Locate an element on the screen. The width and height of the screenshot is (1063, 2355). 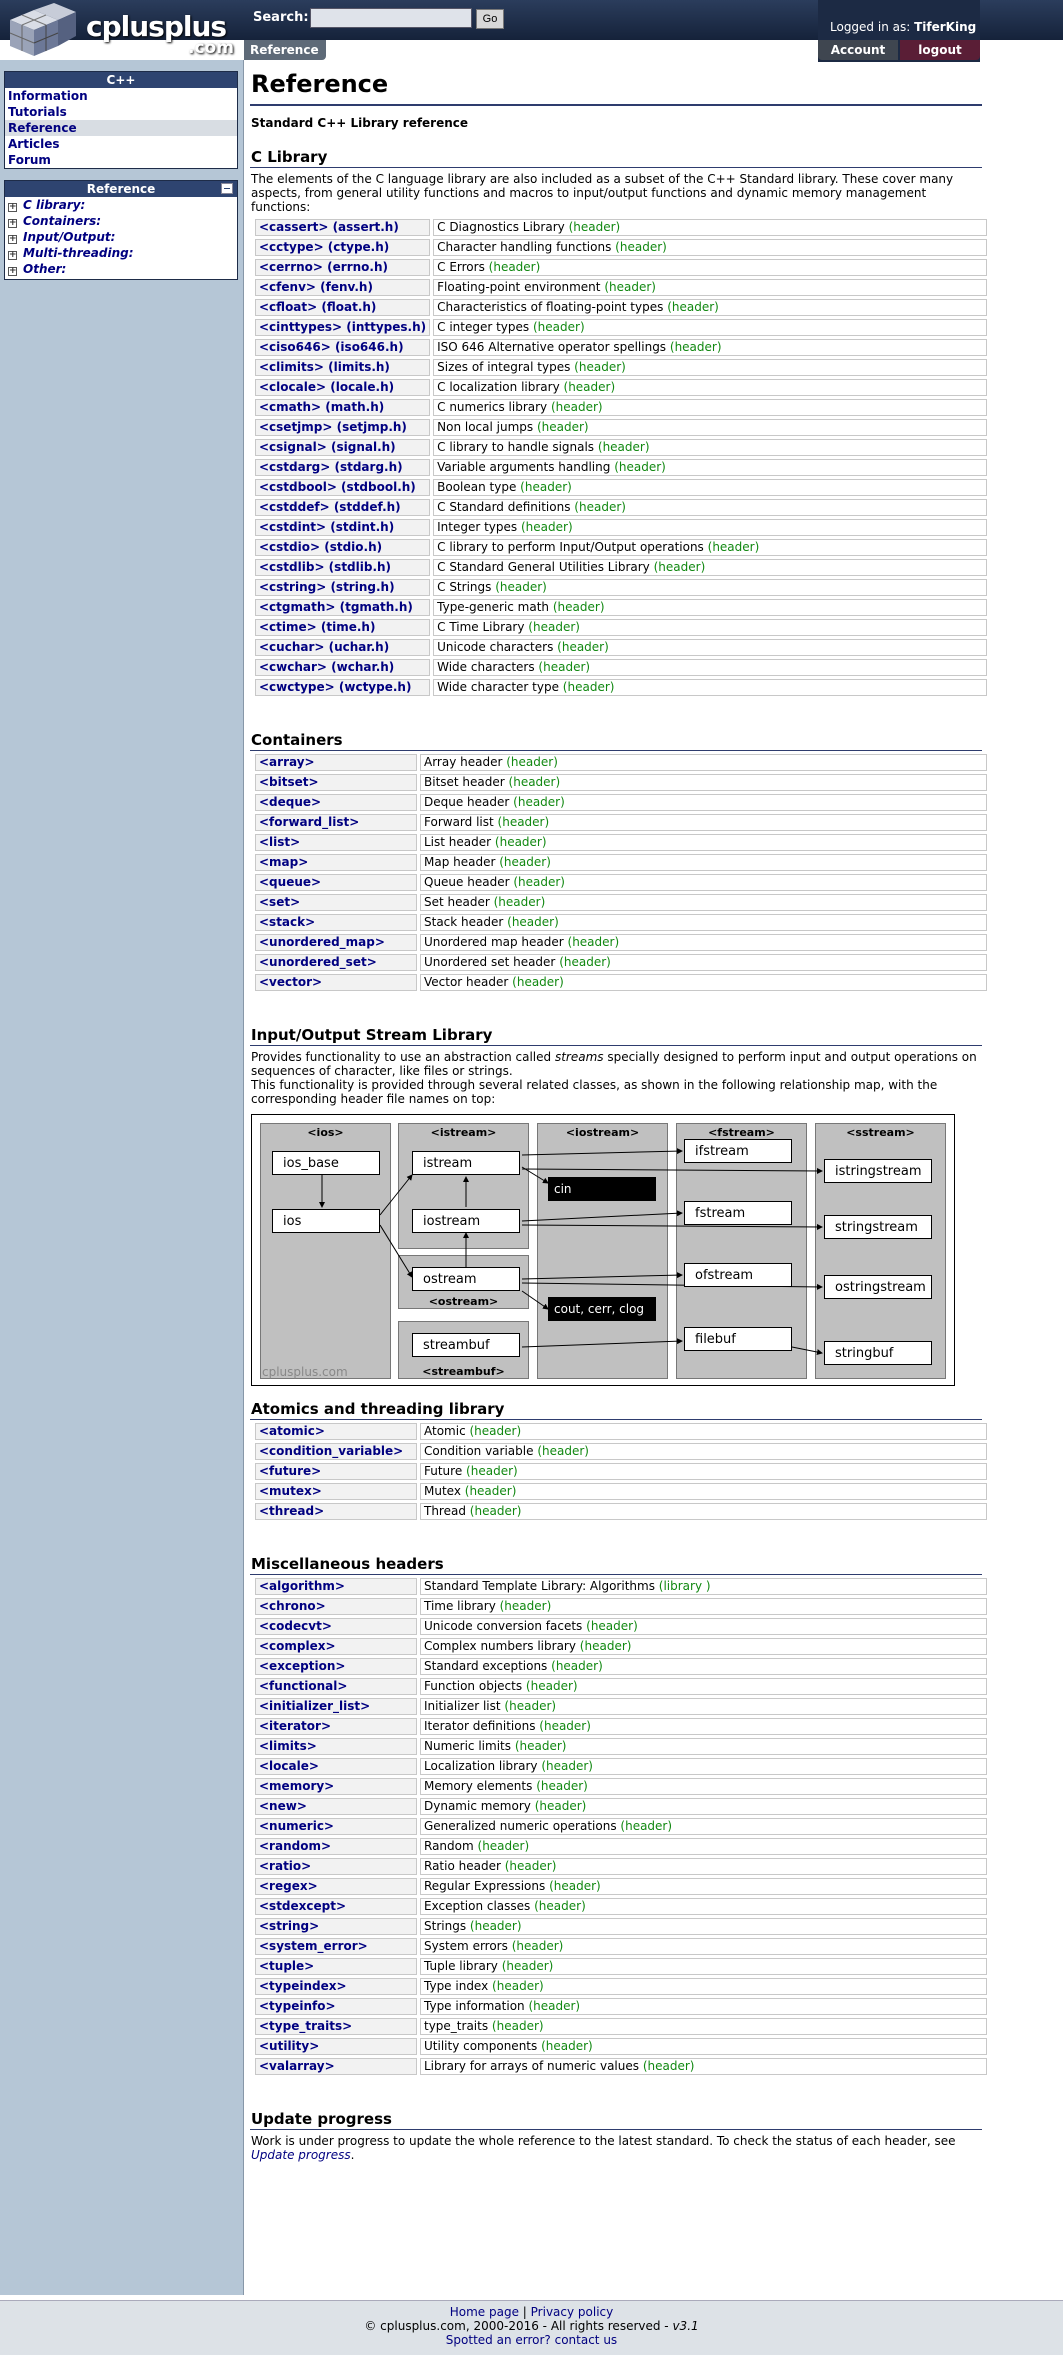
sidebar-item-multi-threading: + Multi-threading: is located at coordinates (121, 253).